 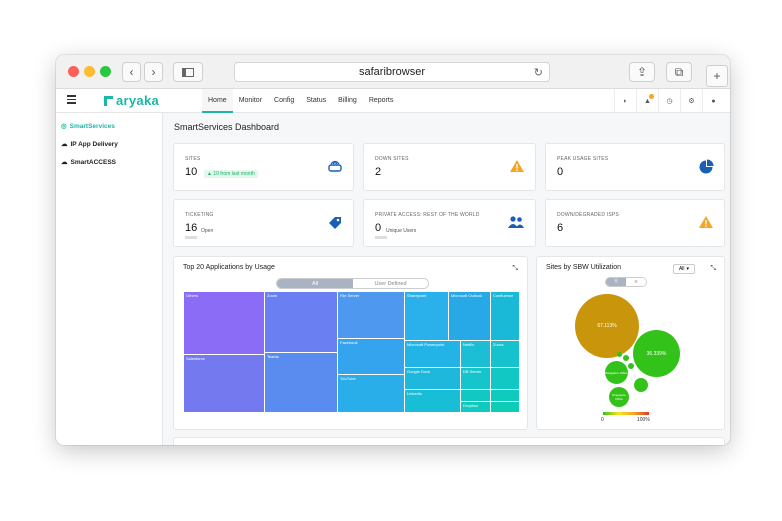 What do you see at coordinates (71, 99) in the screenshot?
I see `menu-icon` at bounding box center [71, 99].